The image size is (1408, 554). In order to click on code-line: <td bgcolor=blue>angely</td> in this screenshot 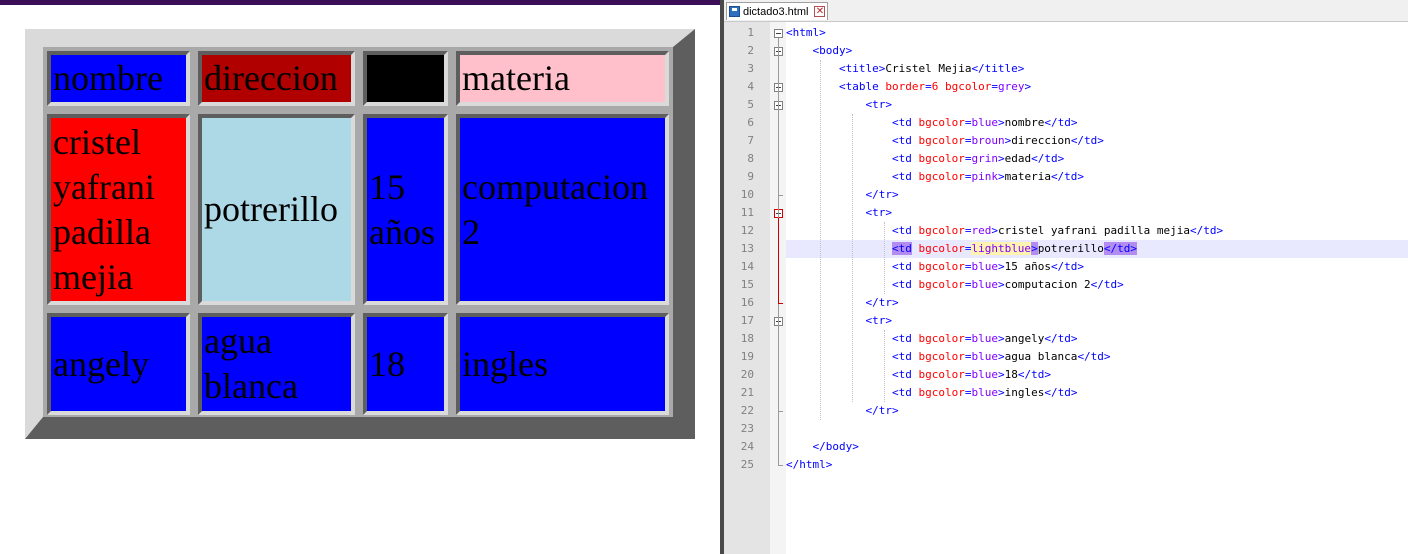, I will do `click(1097, 339)`.